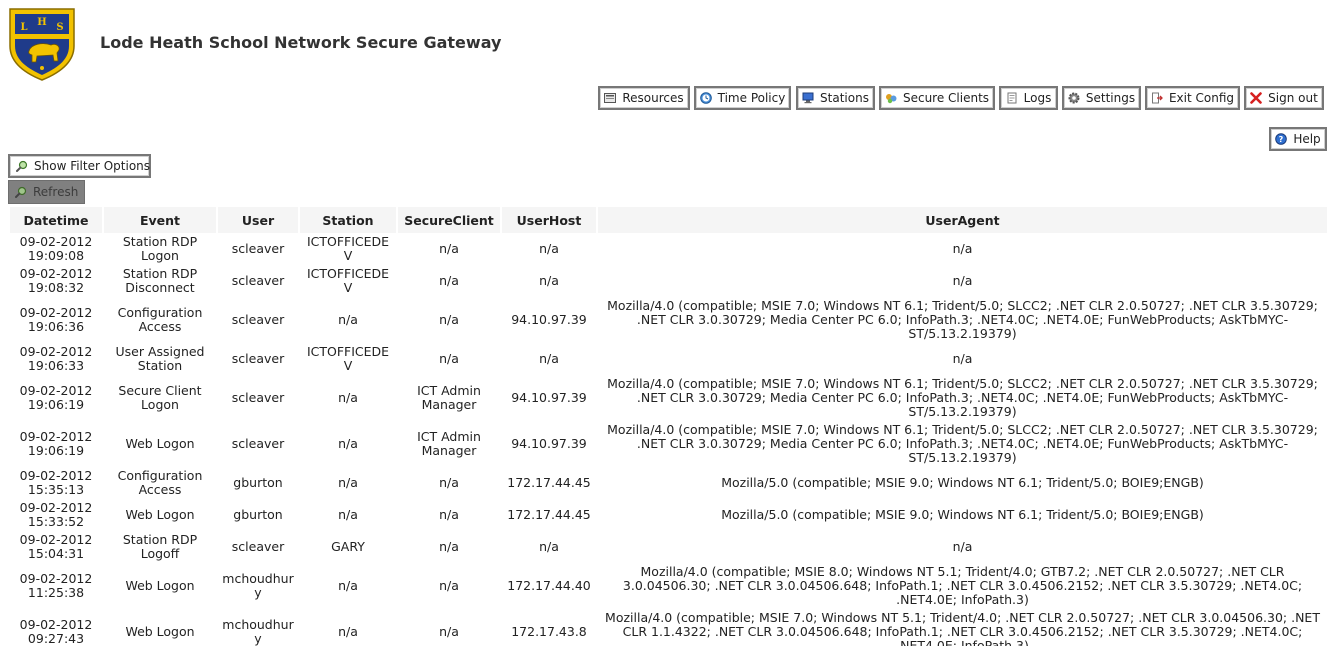 The width and height of the screenshot is (1342, 646). Describe the element at coordinates (59, 27) in the screenshot. I see `crest-letter-s: S` at that location.